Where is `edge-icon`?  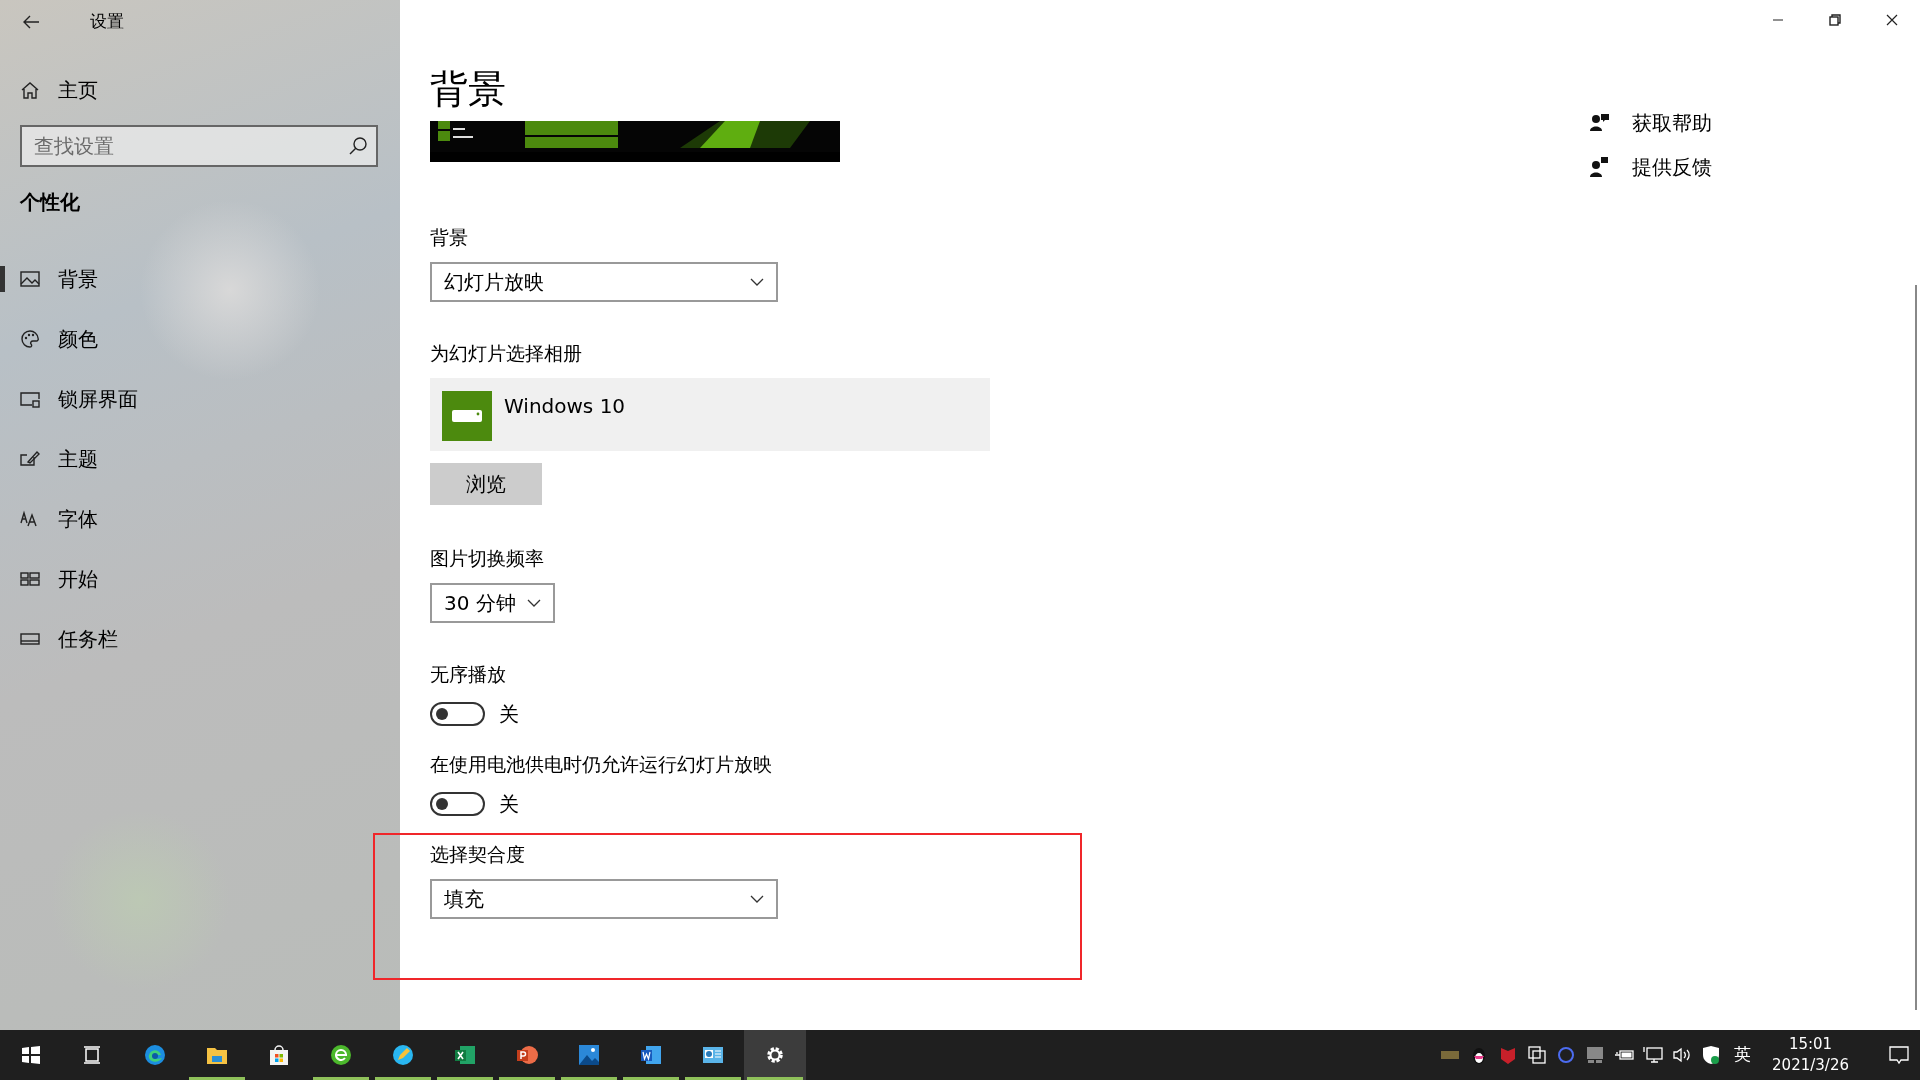
edge-icon is located at coordinates (155, 1055).